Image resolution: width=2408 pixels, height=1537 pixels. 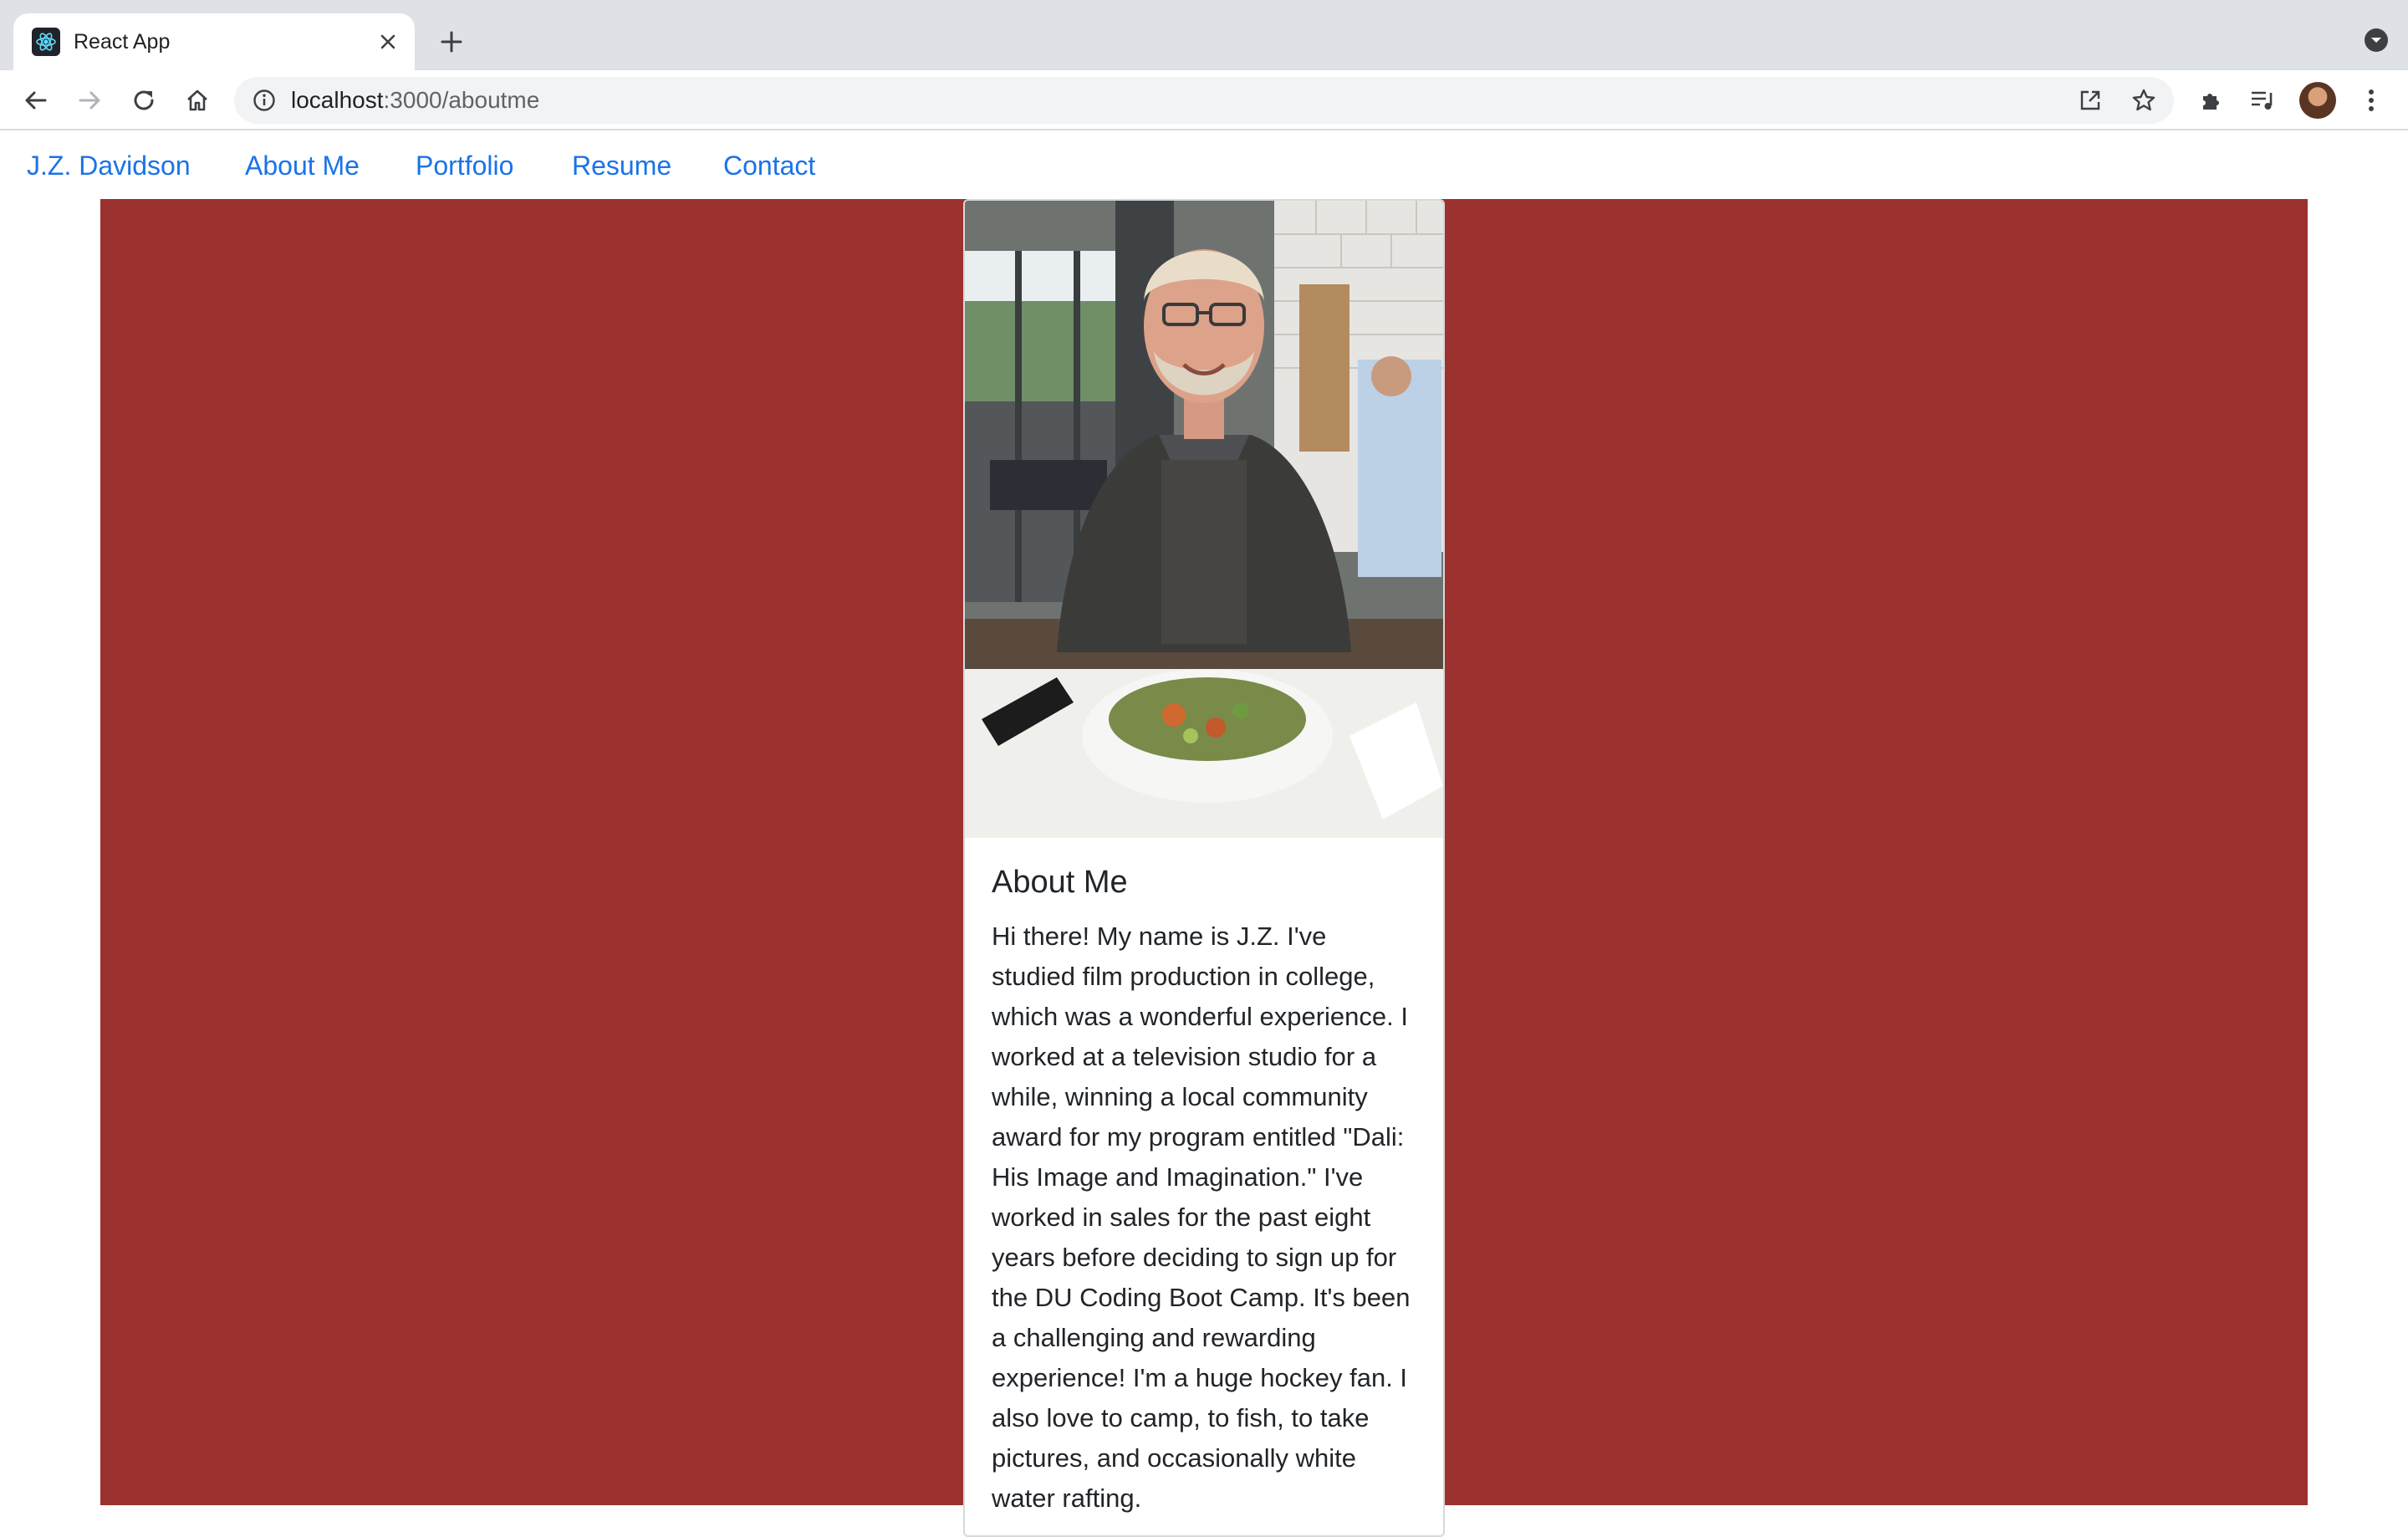 I want to click on react-logo-icon, so click(x=46, y=42).